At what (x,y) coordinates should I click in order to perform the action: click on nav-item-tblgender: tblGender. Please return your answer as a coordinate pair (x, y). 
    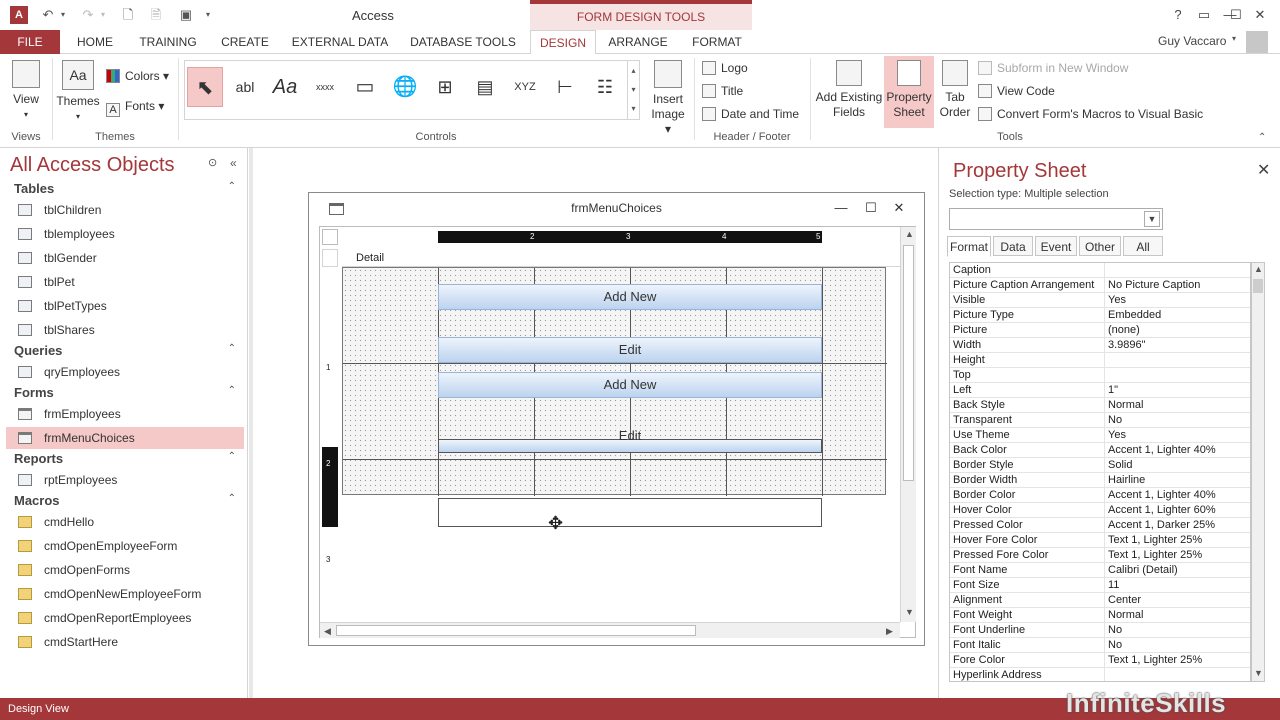
    Looking at the image, I should click on (125, 258).